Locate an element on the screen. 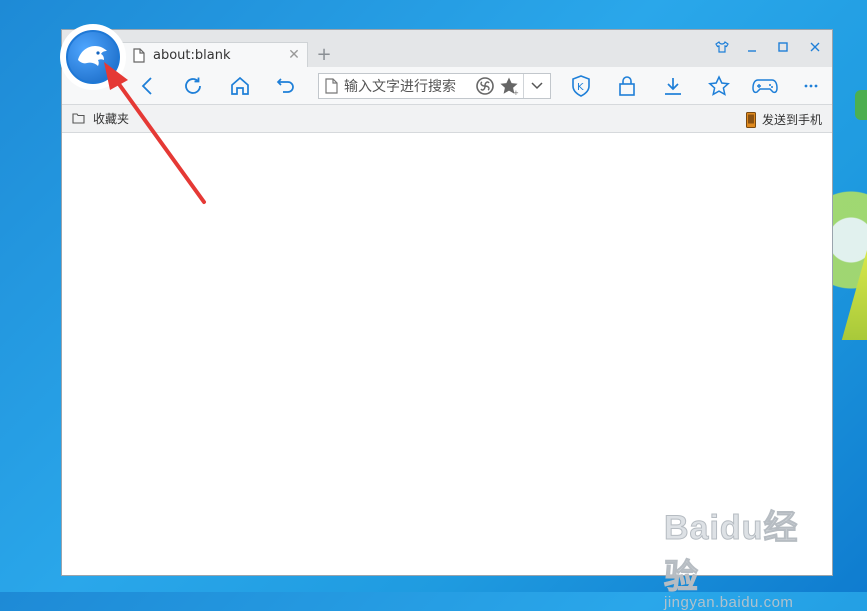 Image resolution: width=867 pixels, height=611 pixels. phone-icon is located at coordinates (750, 119).